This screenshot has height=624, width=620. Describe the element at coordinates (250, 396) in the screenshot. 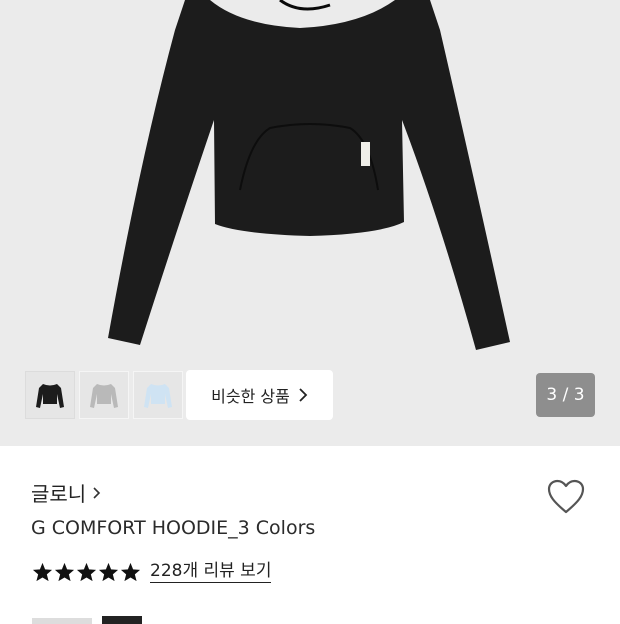

I see `similar-products-label: 비슷한 상품` at that location.